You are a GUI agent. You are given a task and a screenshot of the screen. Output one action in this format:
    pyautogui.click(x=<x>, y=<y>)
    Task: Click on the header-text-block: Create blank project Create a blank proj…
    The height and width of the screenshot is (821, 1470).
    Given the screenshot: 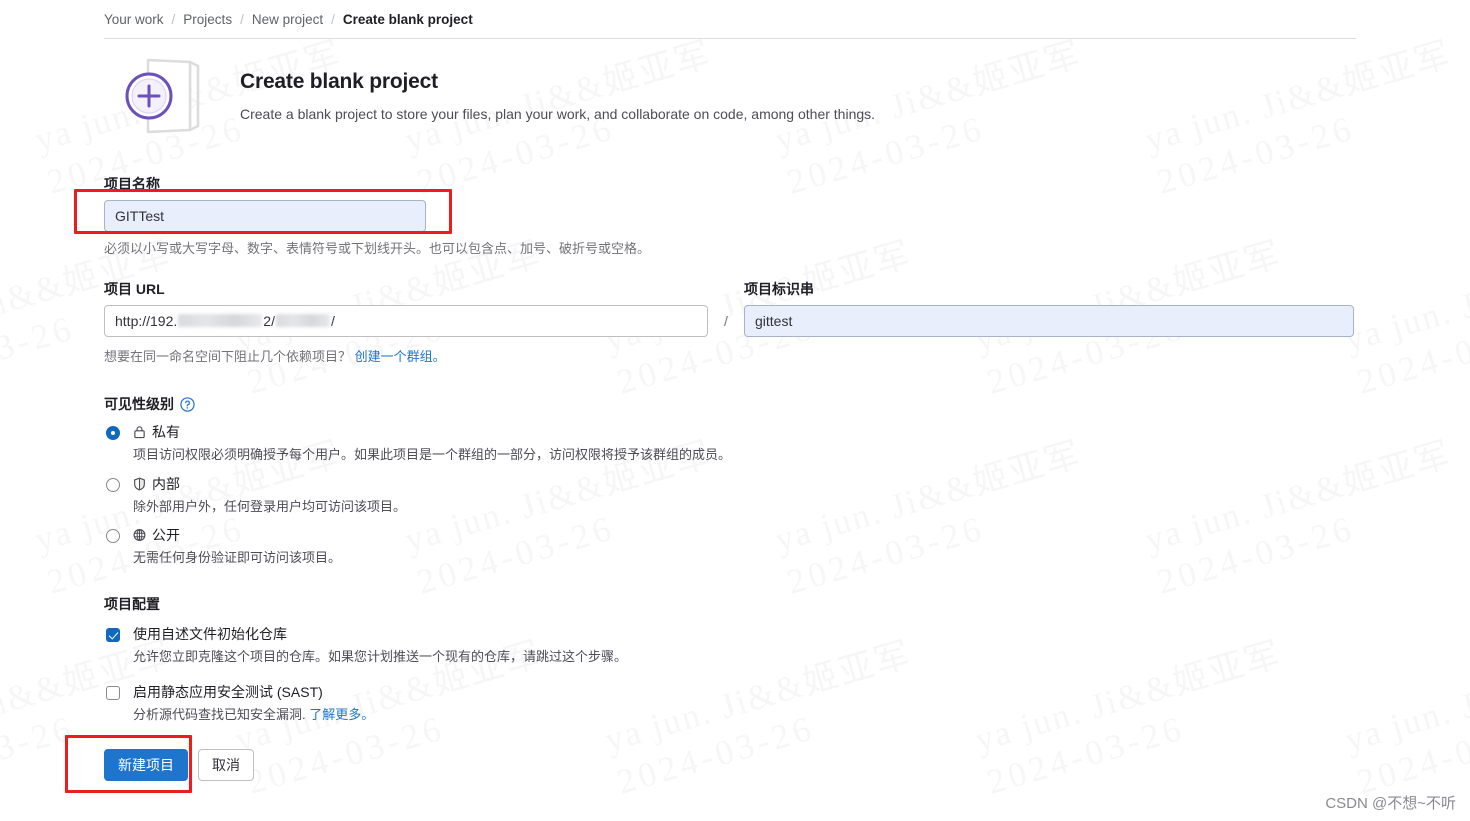 What is the action you would take?
    pyautogui.click(x=540, y=89)
    